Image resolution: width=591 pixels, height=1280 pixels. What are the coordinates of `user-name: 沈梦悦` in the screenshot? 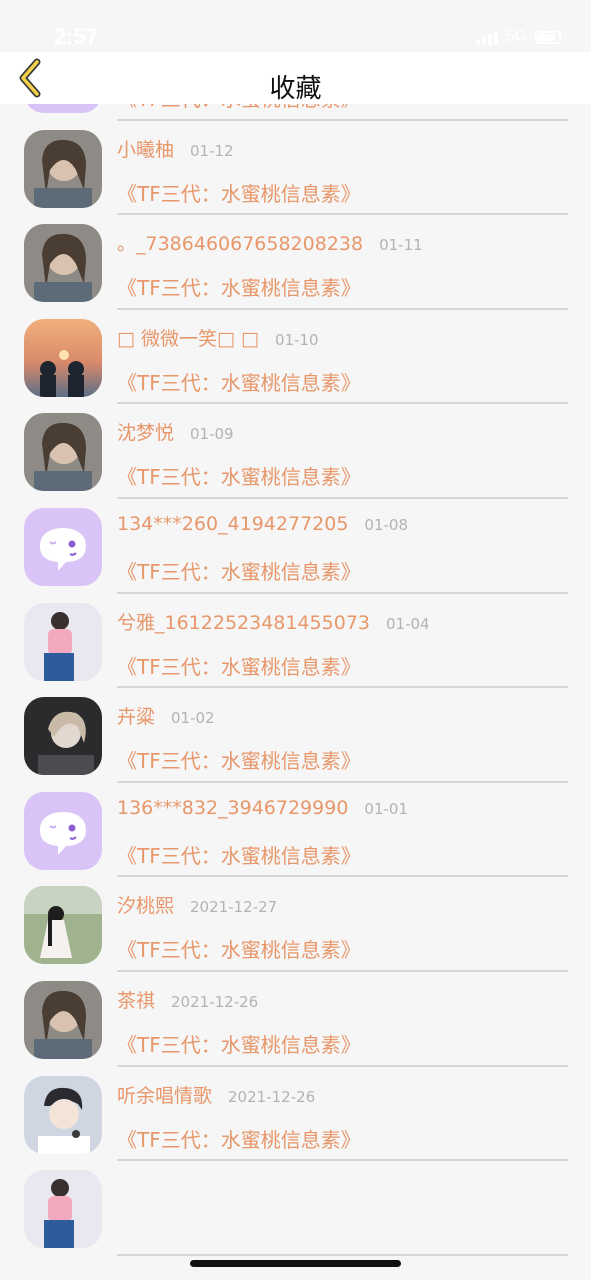 It's located at (145, 431).